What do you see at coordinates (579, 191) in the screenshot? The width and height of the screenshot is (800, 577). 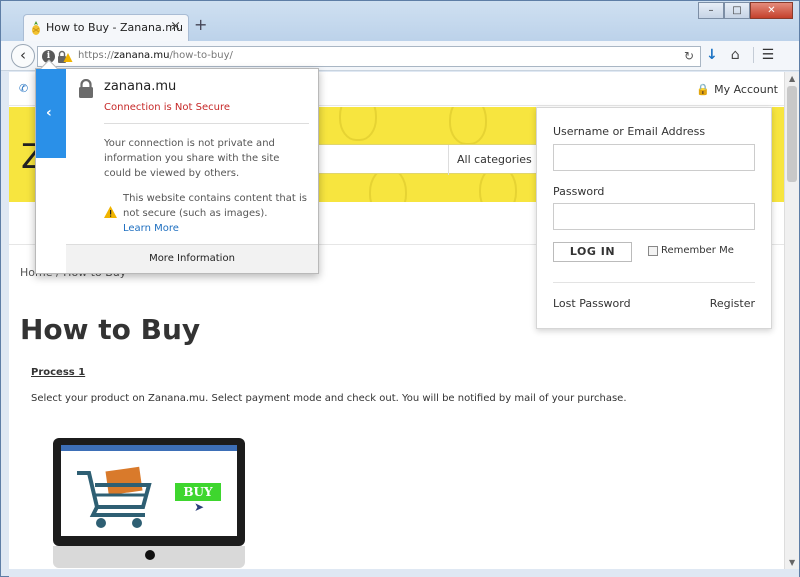 I see `password-label: Password` at bounding box center [579, 191].